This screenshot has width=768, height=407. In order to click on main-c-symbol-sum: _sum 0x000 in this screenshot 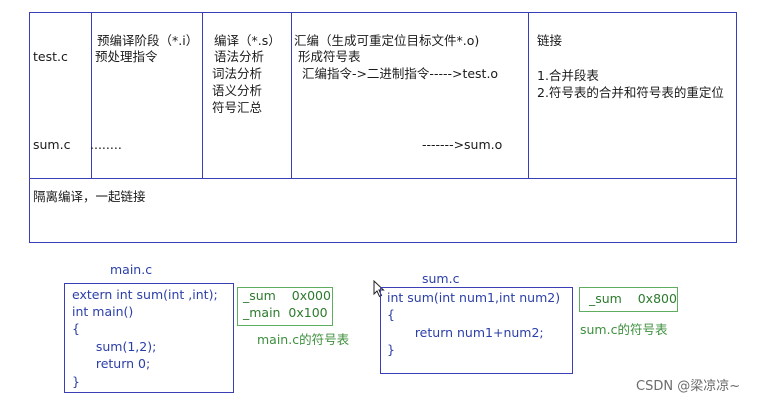, I will do `click(287, 295)`.